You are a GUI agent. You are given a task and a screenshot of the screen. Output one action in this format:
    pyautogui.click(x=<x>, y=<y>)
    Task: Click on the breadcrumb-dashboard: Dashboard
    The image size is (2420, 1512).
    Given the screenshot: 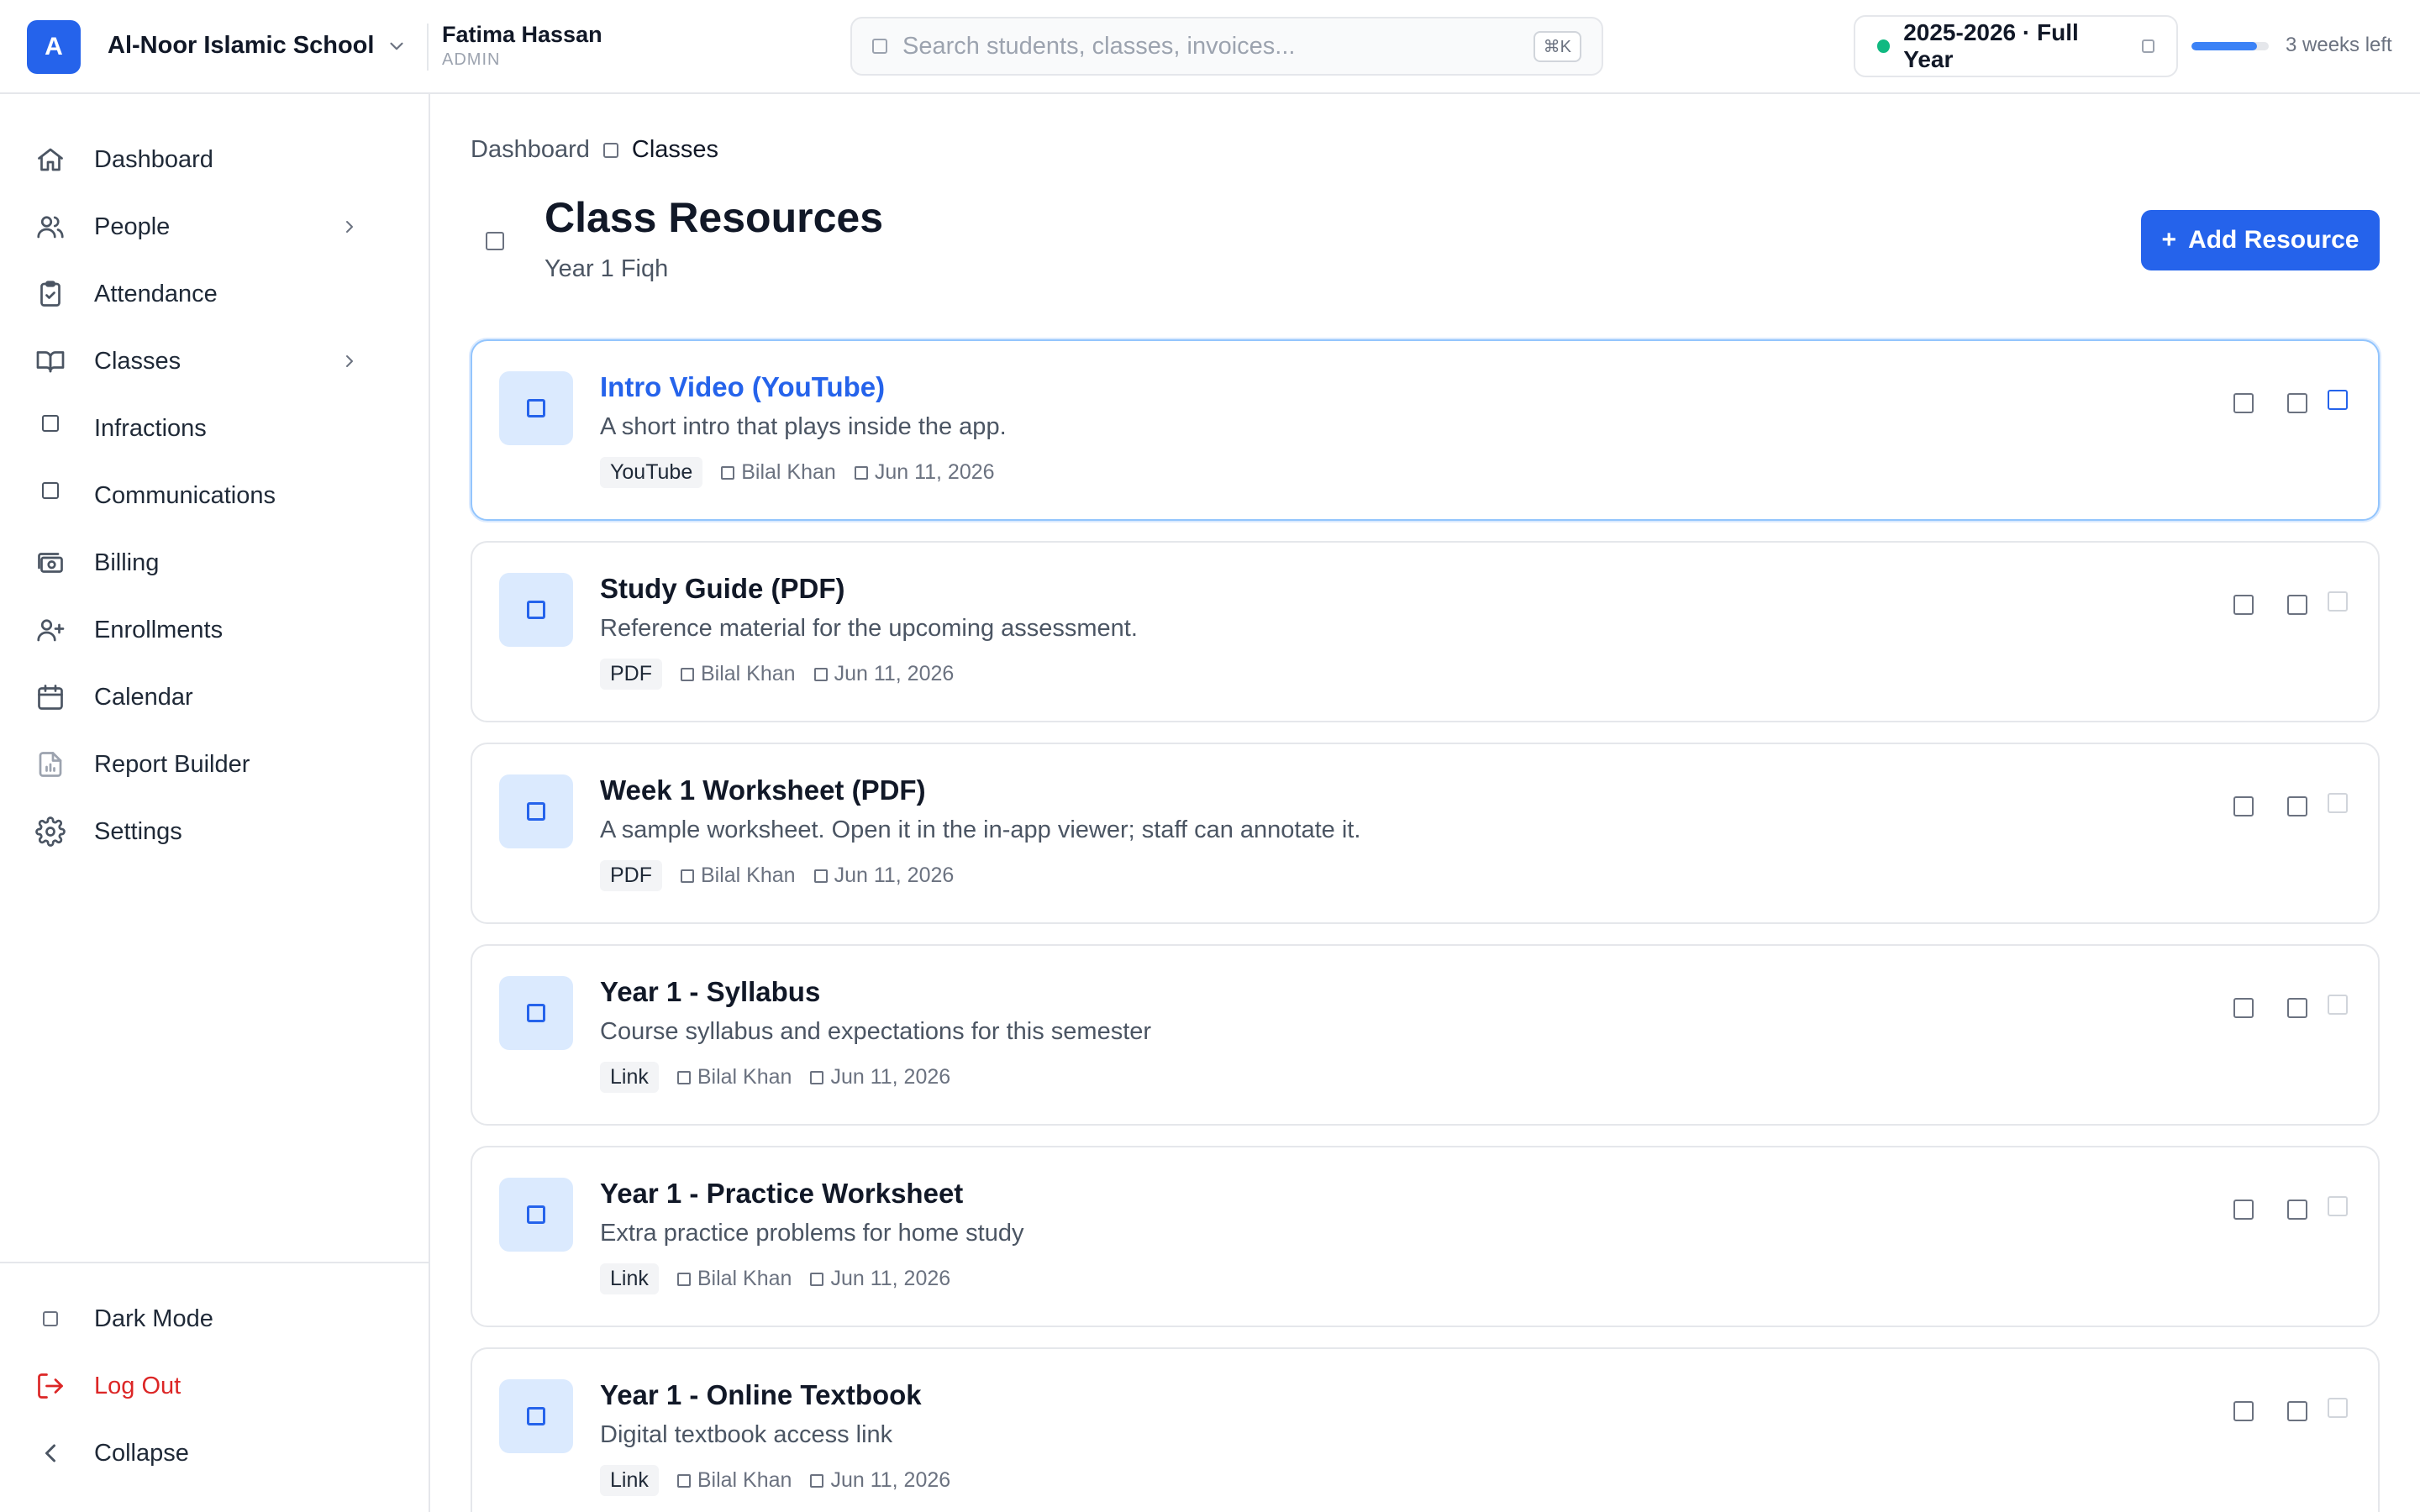 What is the action you would take?
    pyautogui.click(x=530, y=150)
    